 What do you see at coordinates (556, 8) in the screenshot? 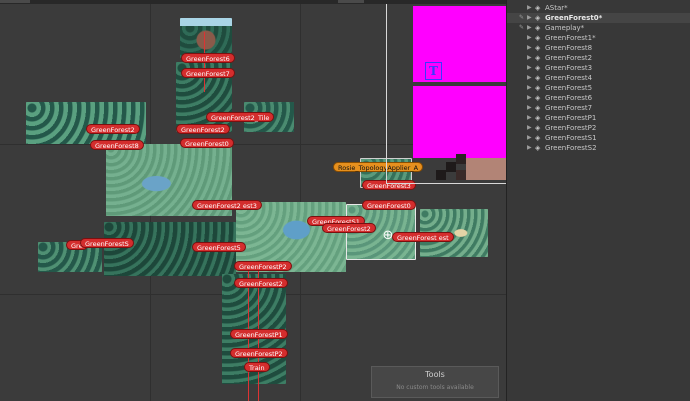
I see `hierarchy-item-label: AStar*` at bounding box center [556, 8].